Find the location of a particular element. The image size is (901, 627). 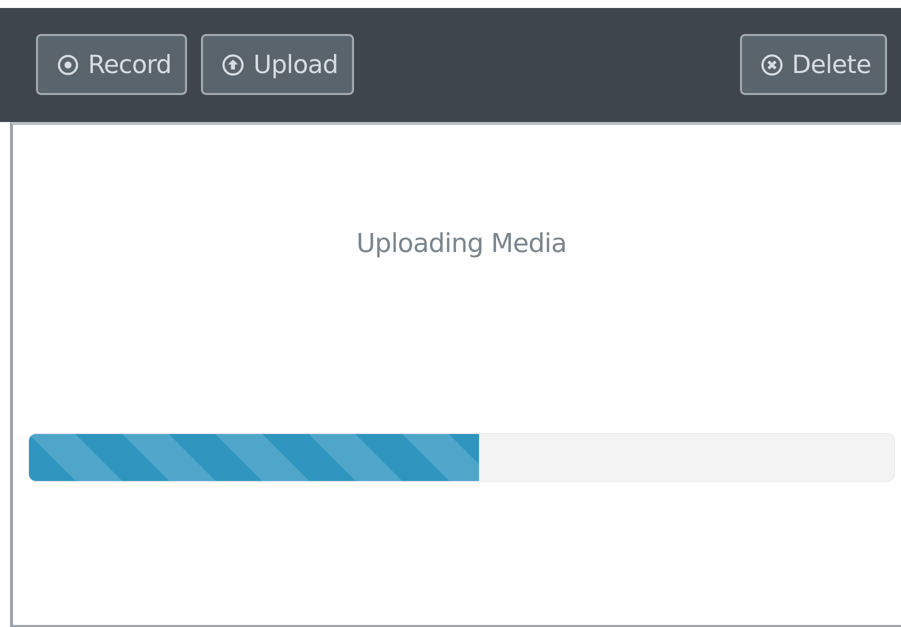

delete-button: Delete is located at coordinates (813, 64).